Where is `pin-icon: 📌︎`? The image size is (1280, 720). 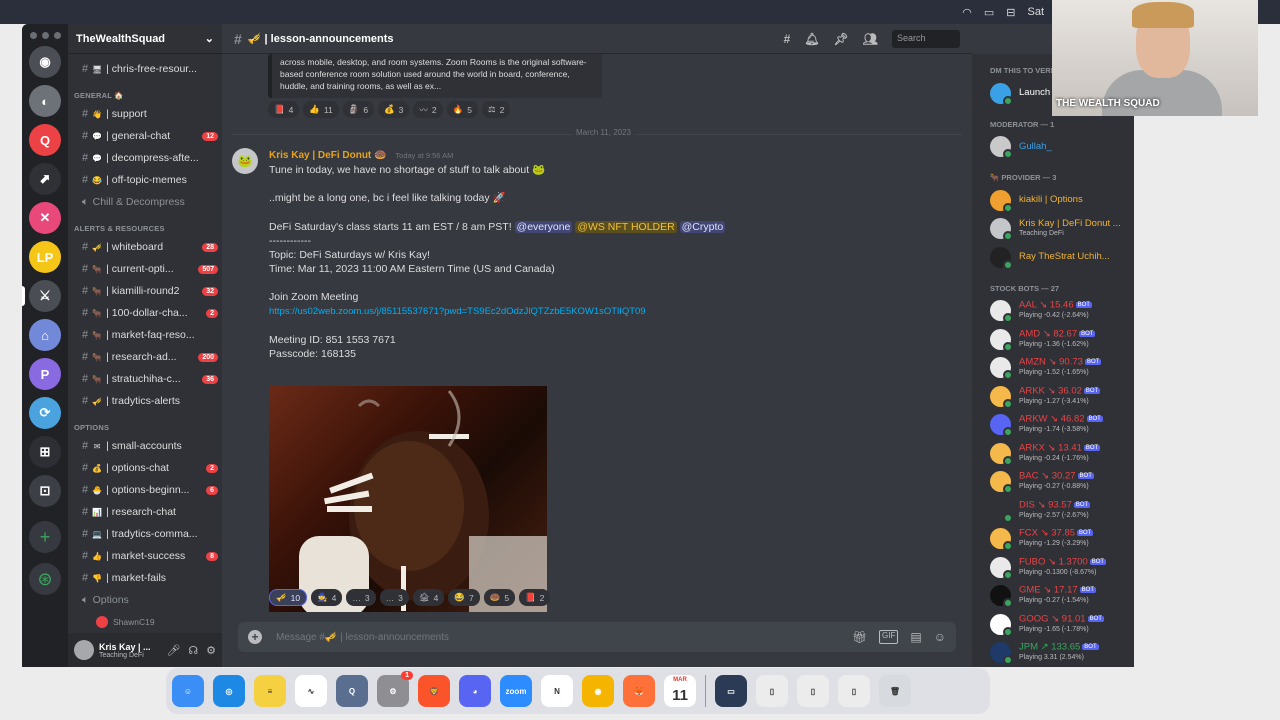
pin-icon: 📌︎ is located at coordinates (841, 39).